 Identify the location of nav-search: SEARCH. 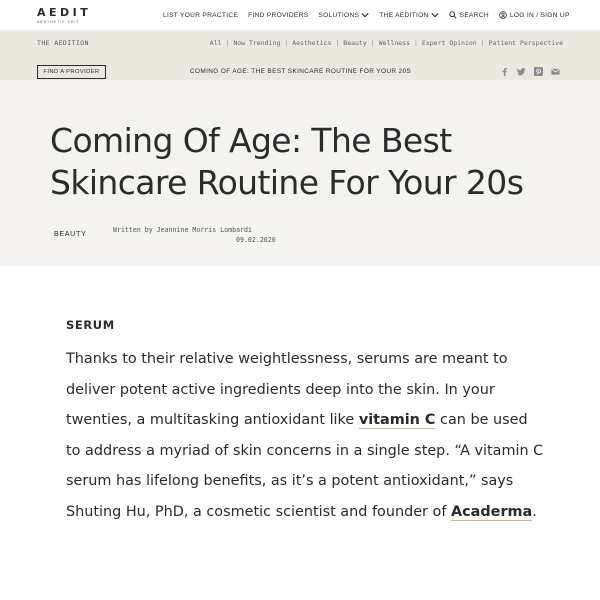
(468, 15).